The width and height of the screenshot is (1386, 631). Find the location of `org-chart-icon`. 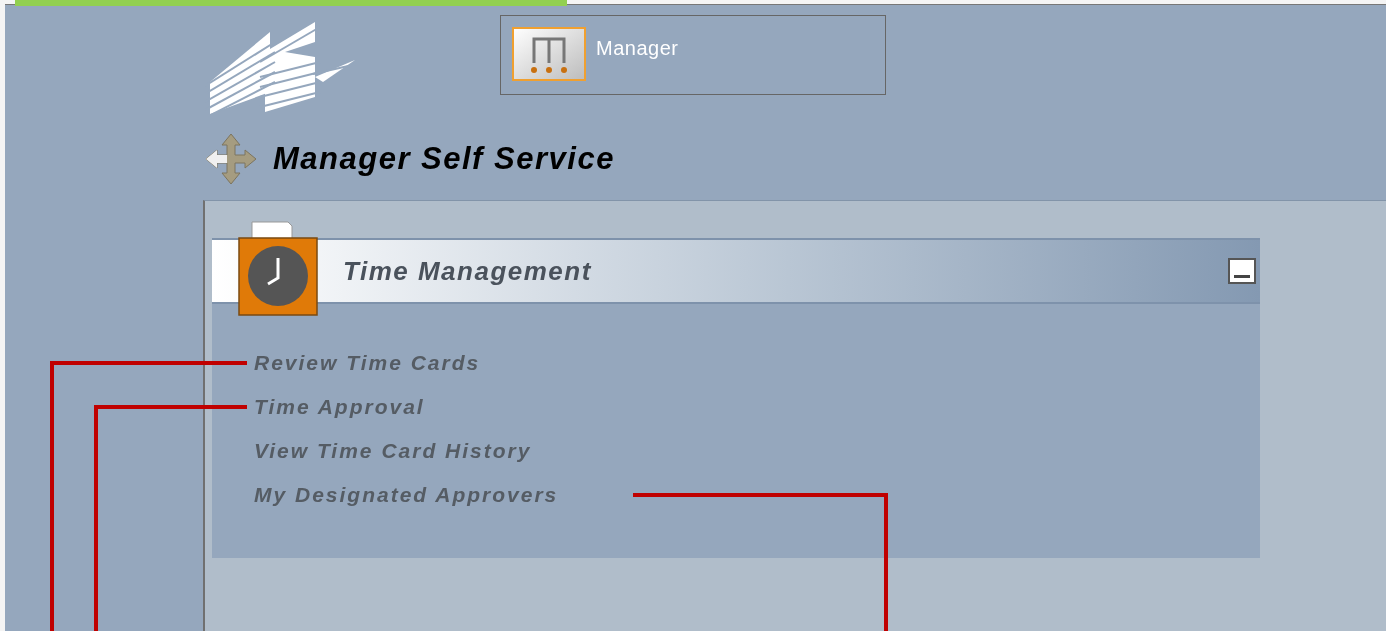

org-chart-icon is located at coordinates (549, 54).